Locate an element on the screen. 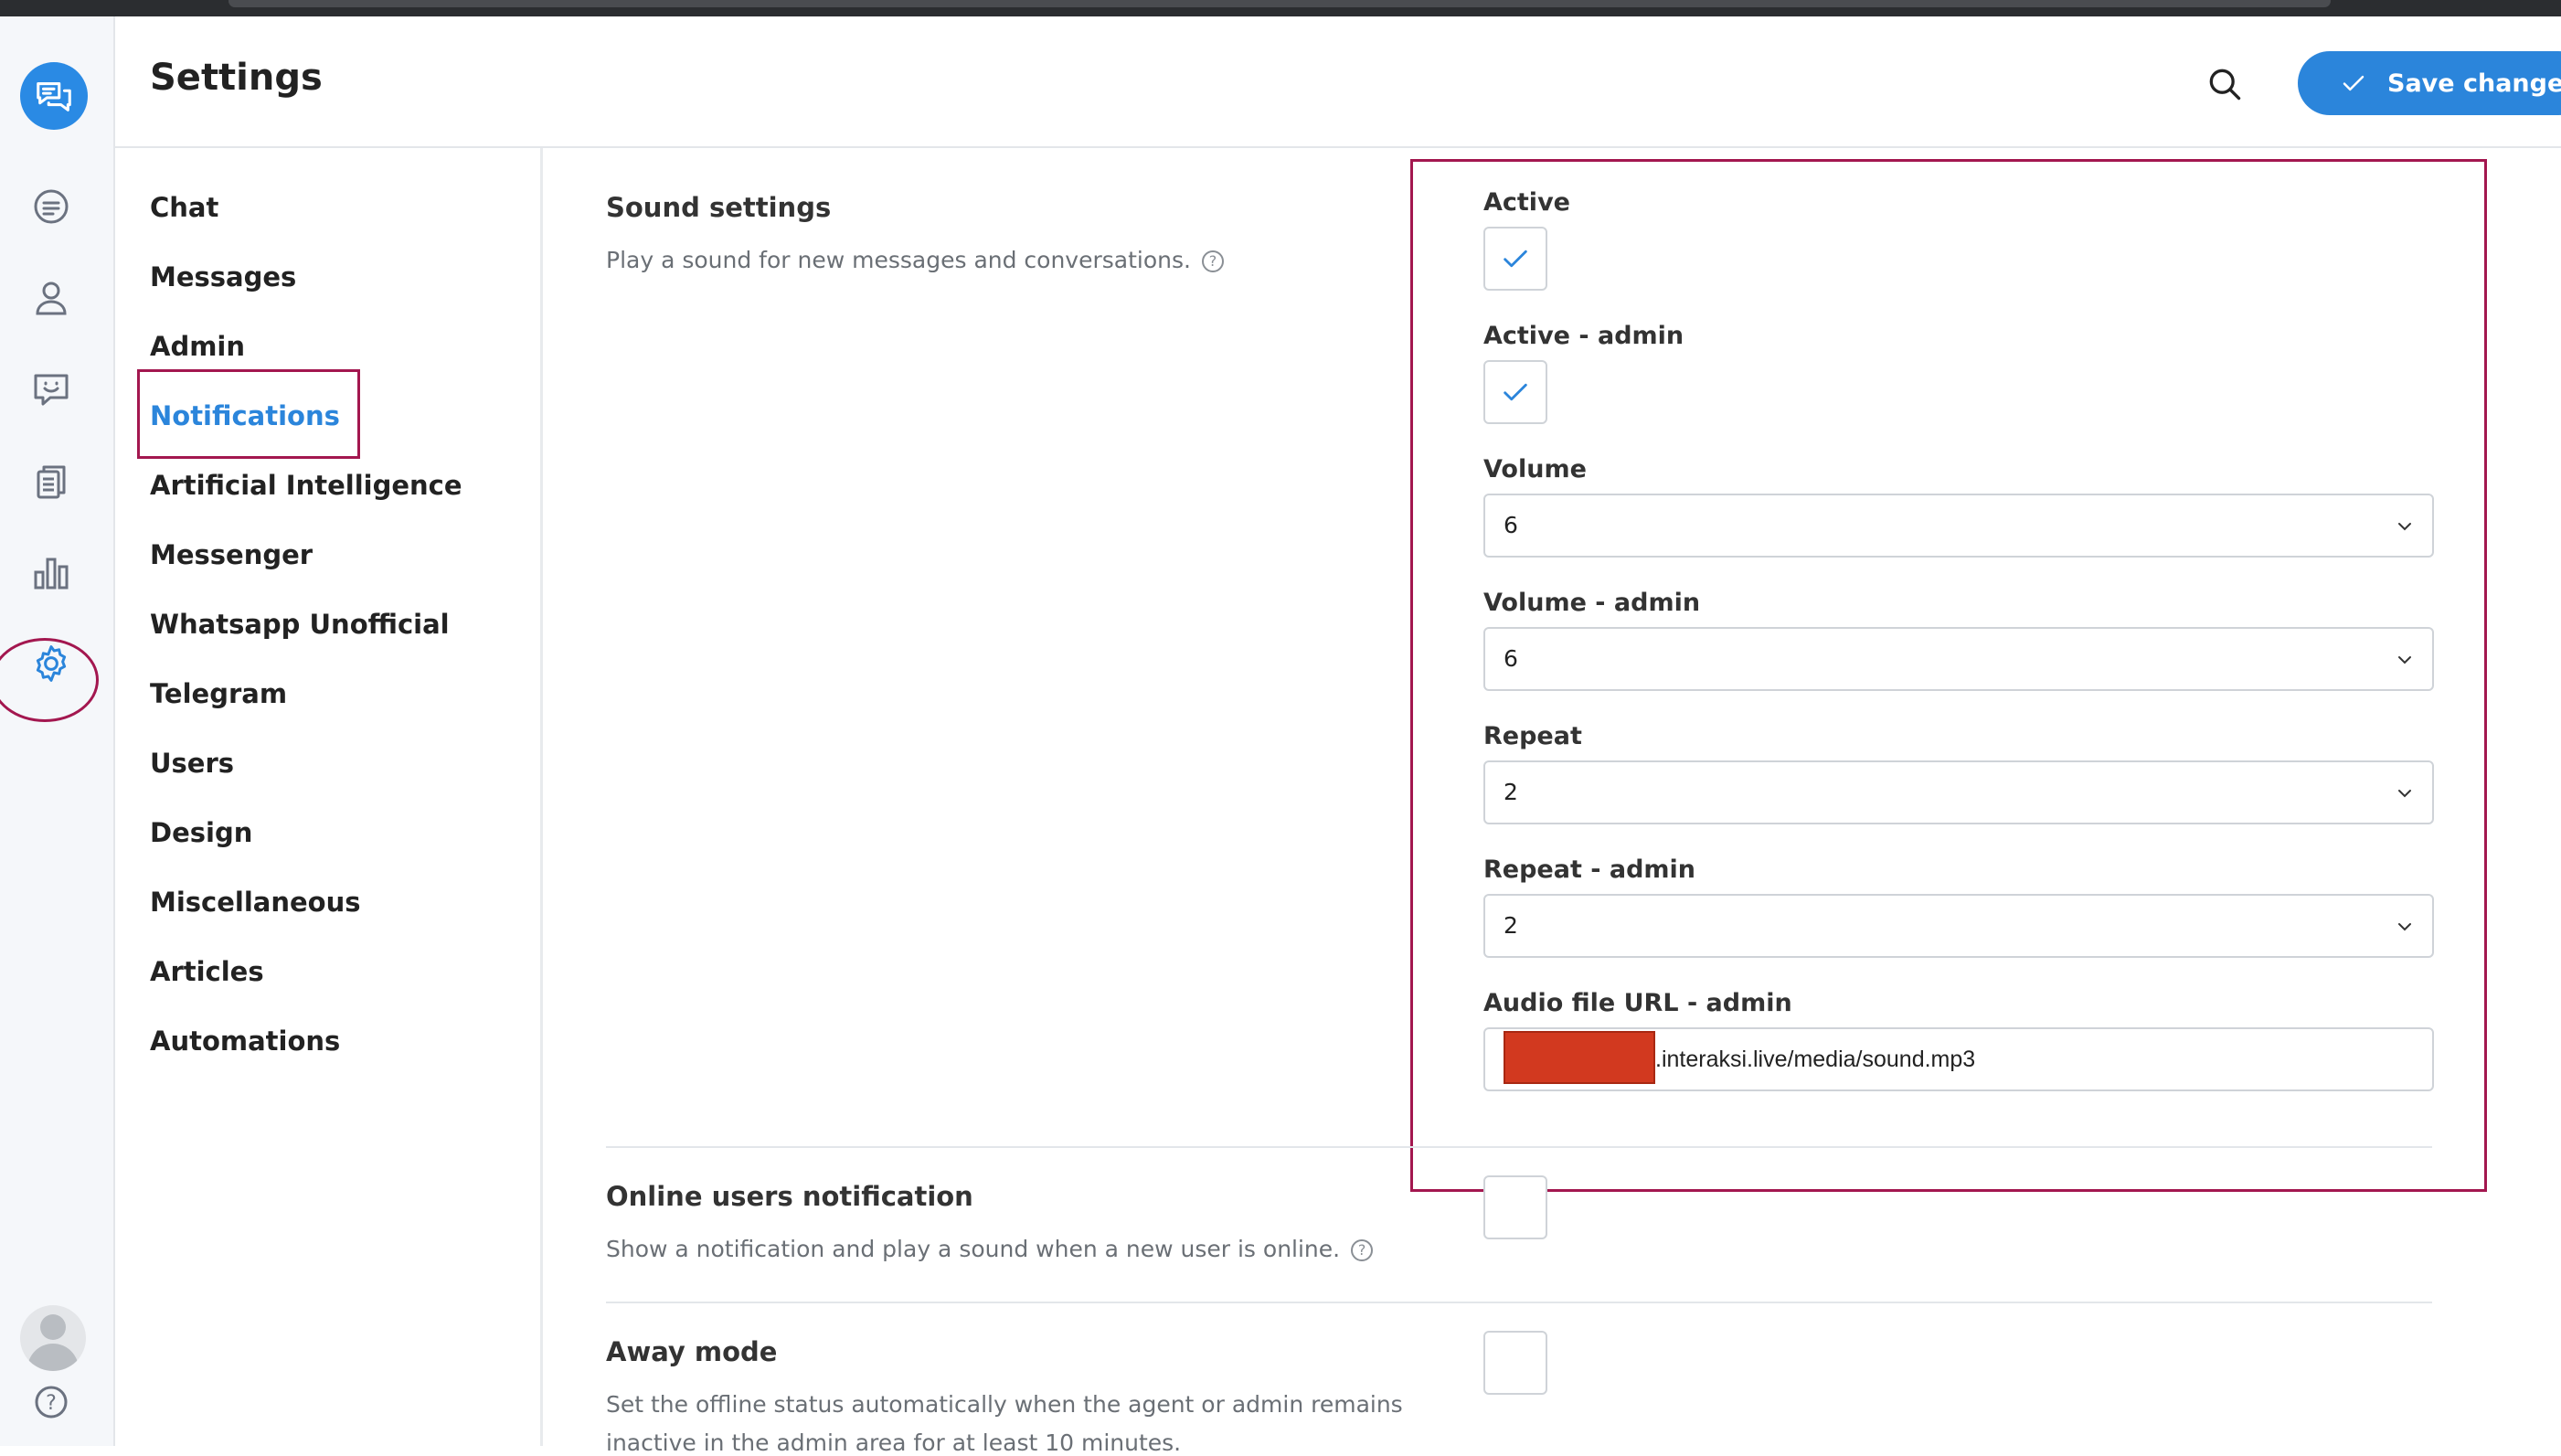 Image resolution: width=2561 pixels, height=1456 pixels. nav-item-articles: Articles is located at coordinates (207, 972).